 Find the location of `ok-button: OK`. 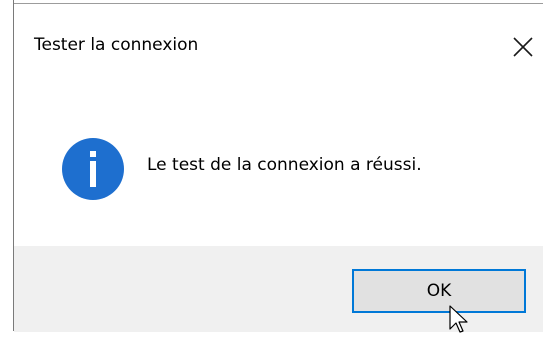

ok-button: OK is located at coordinates (439, 291).